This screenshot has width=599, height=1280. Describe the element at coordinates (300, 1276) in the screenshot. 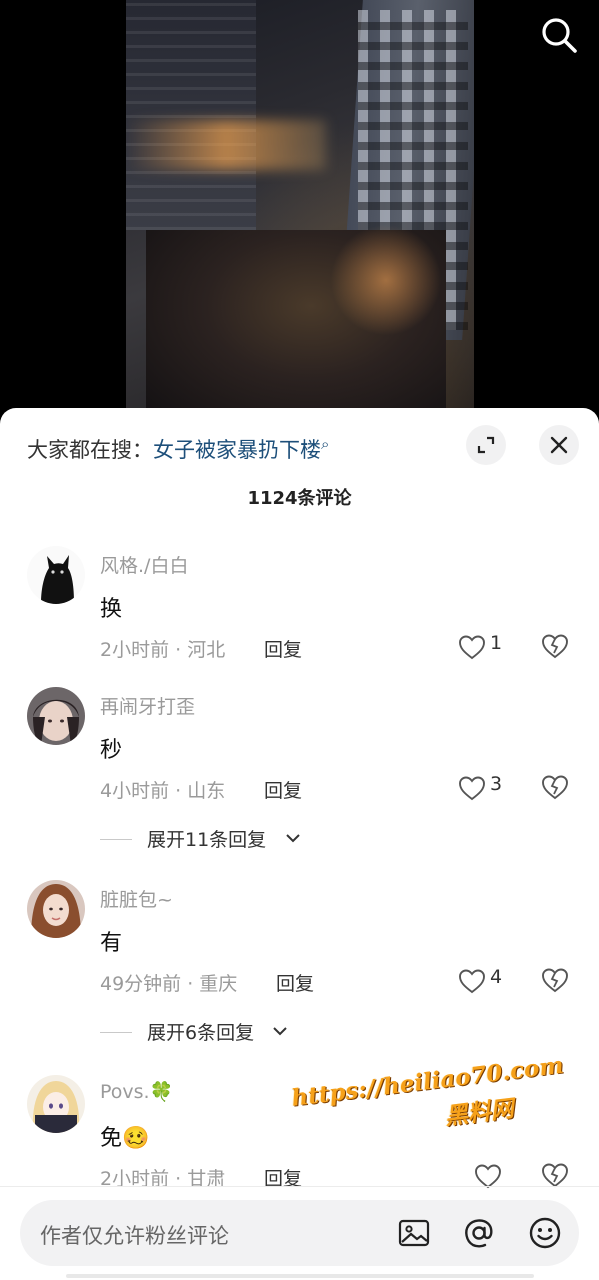

I see `home-indicator` at that location.